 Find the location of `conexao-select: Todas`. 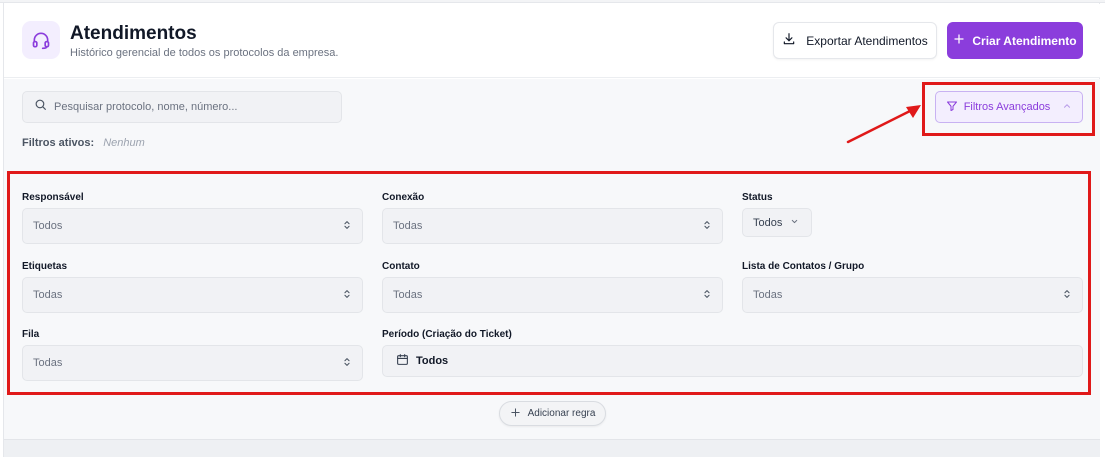

conexao-select: Todas is located at coordinates (552, 226).